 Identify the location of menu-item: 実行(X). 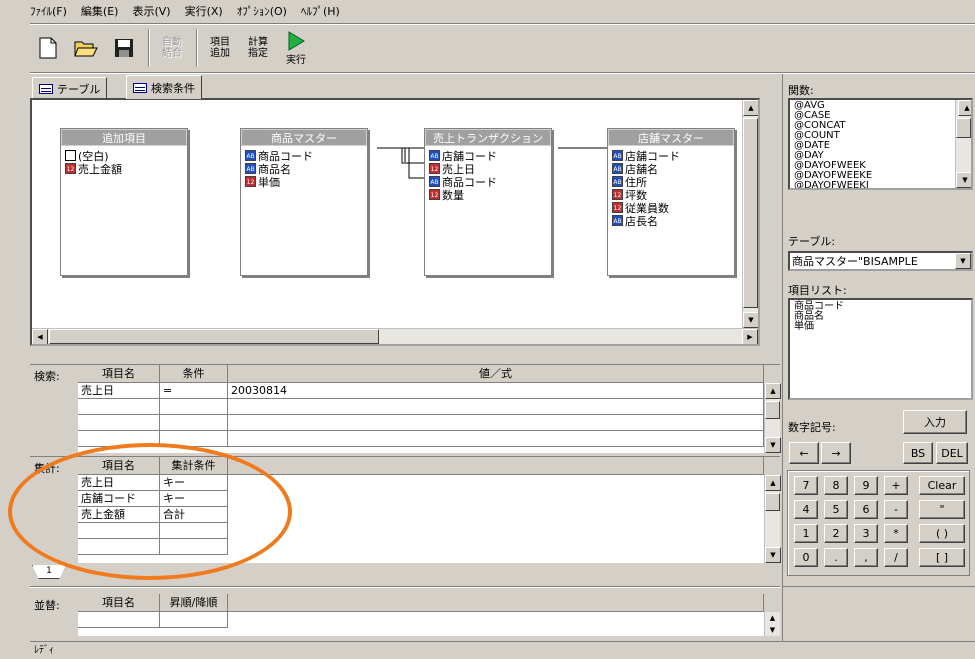
(204, 11).